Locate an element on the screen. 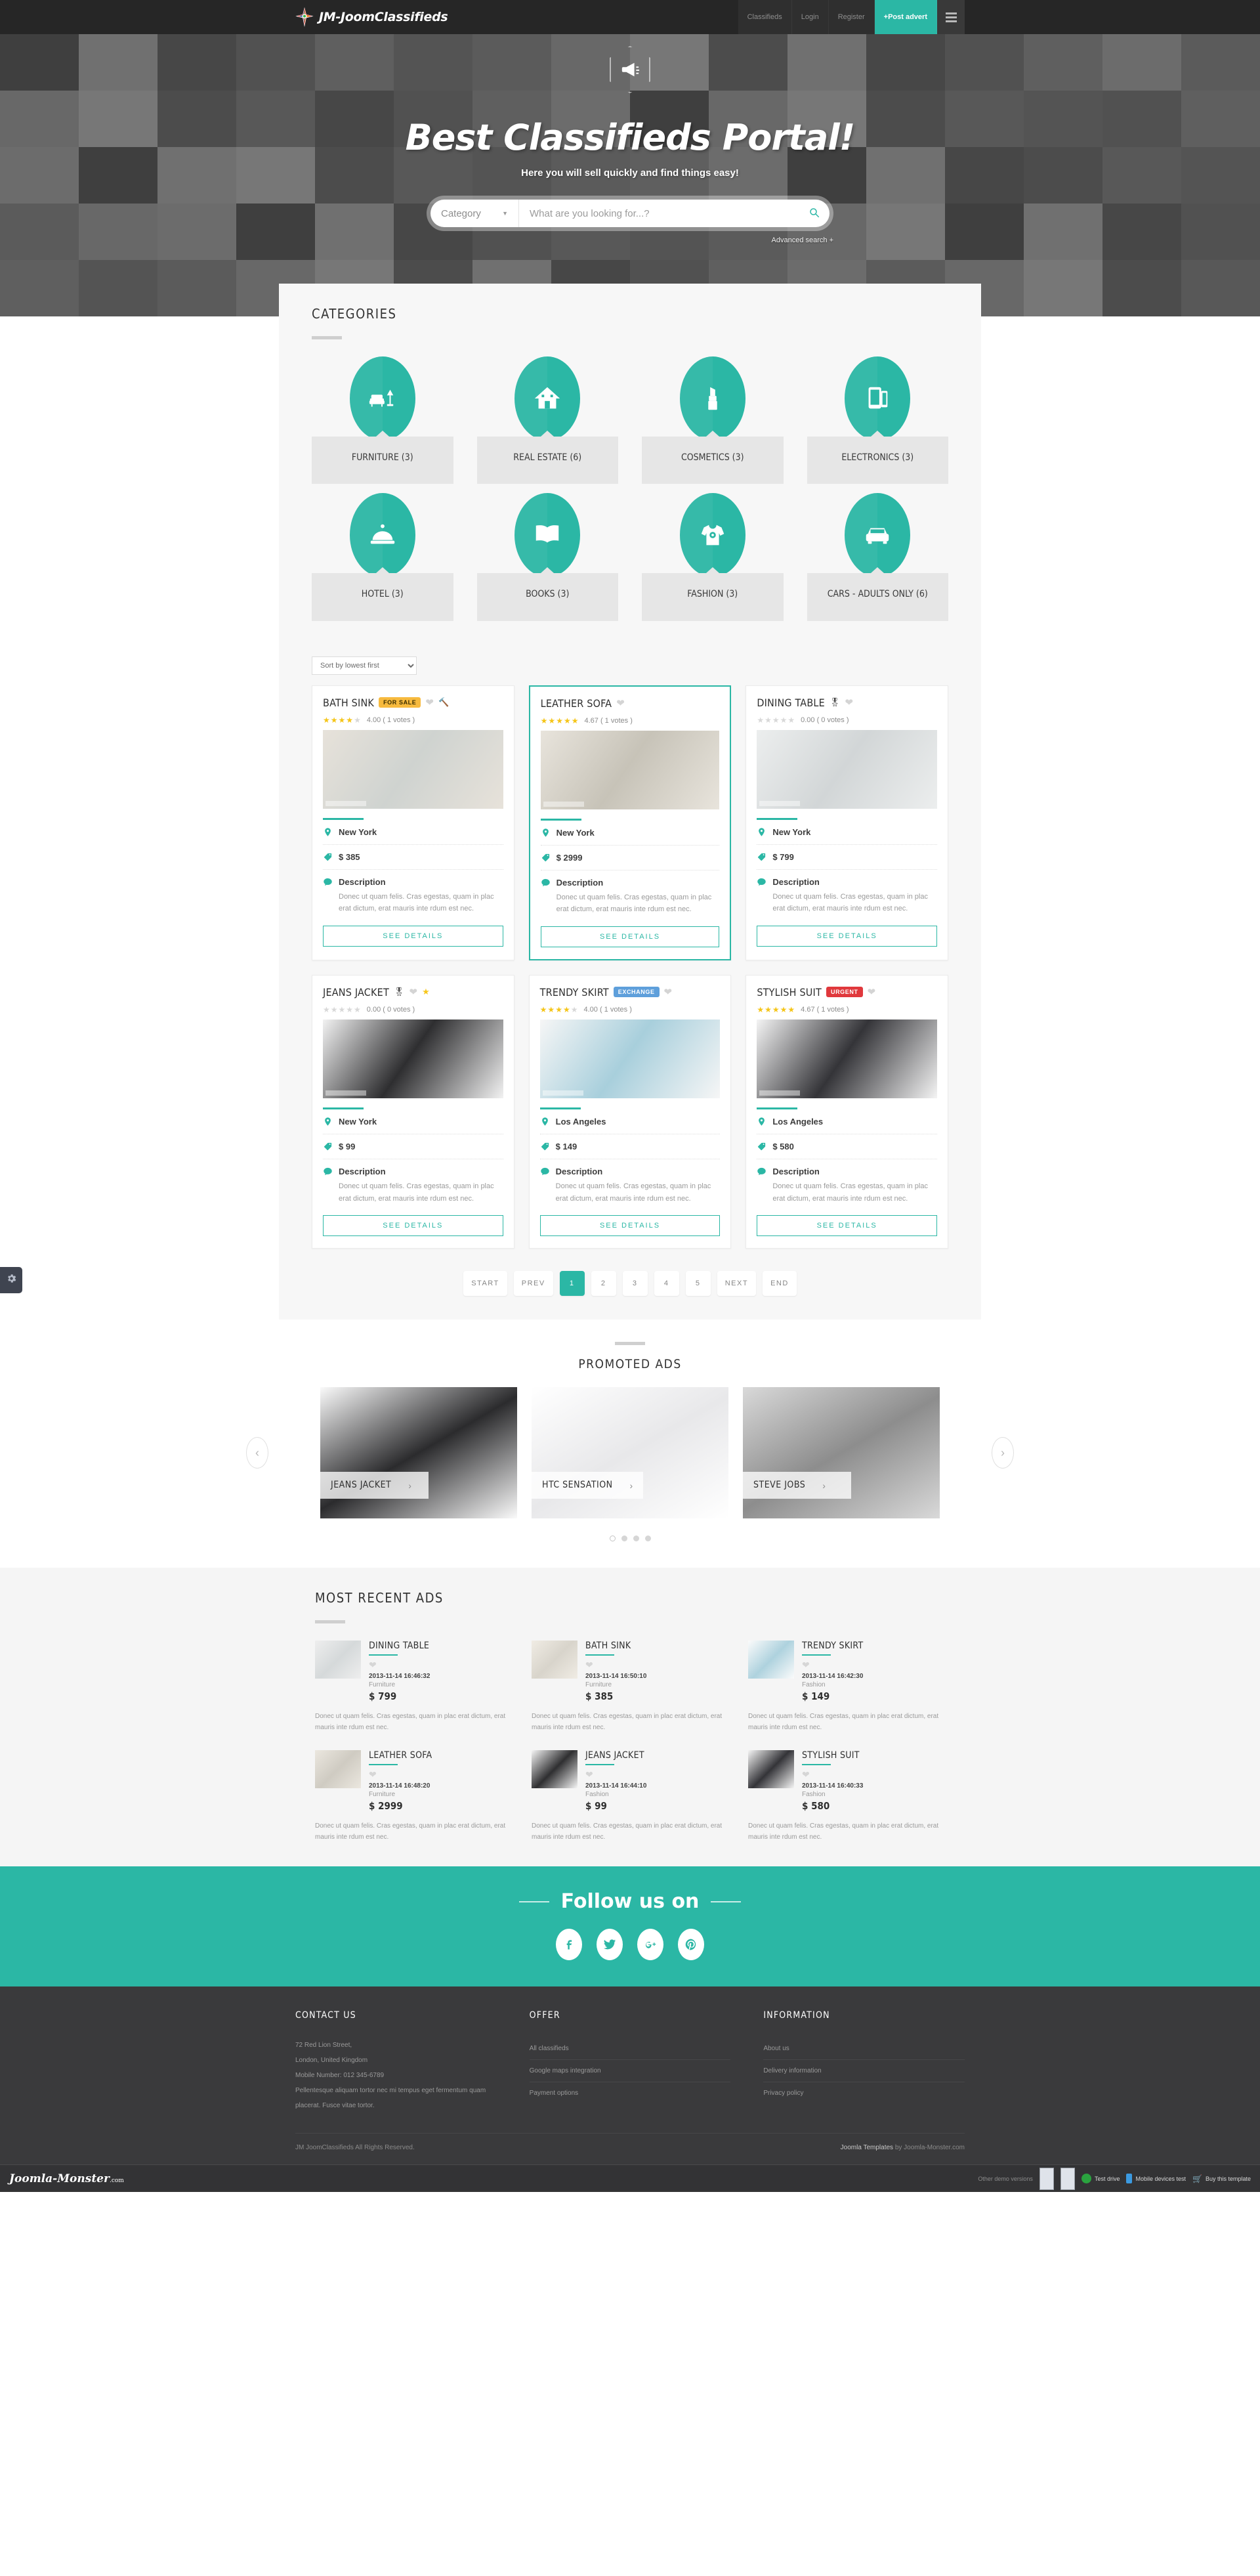 This screenshot has width=1260, height=2576. footer-link: Google maps integration is located at coordinates (630, 2071).